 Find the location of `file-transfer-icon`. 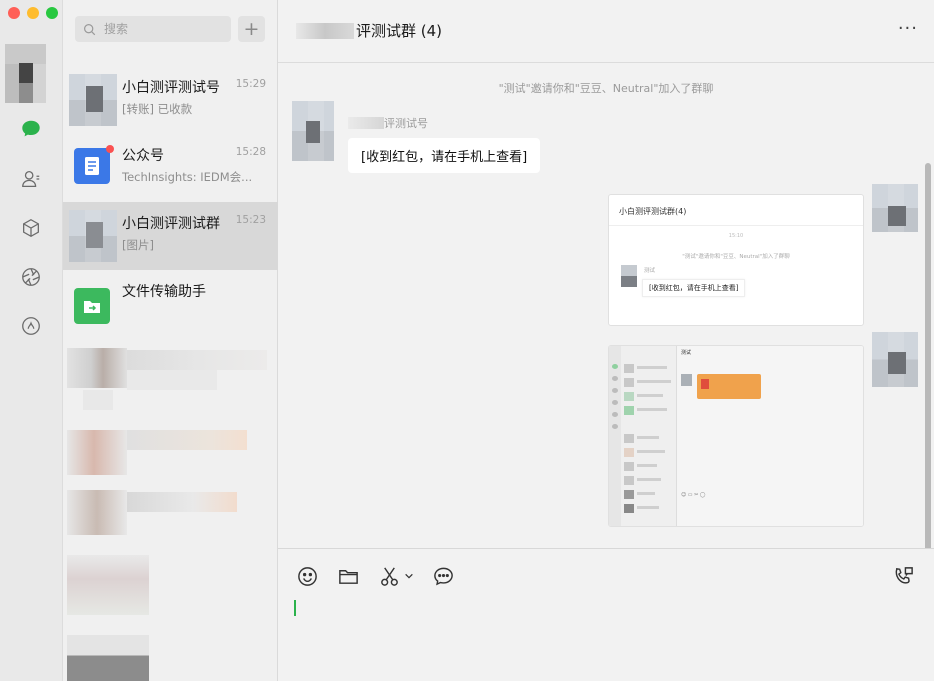

file-transfer-icon is located at coordinates (92, 306).